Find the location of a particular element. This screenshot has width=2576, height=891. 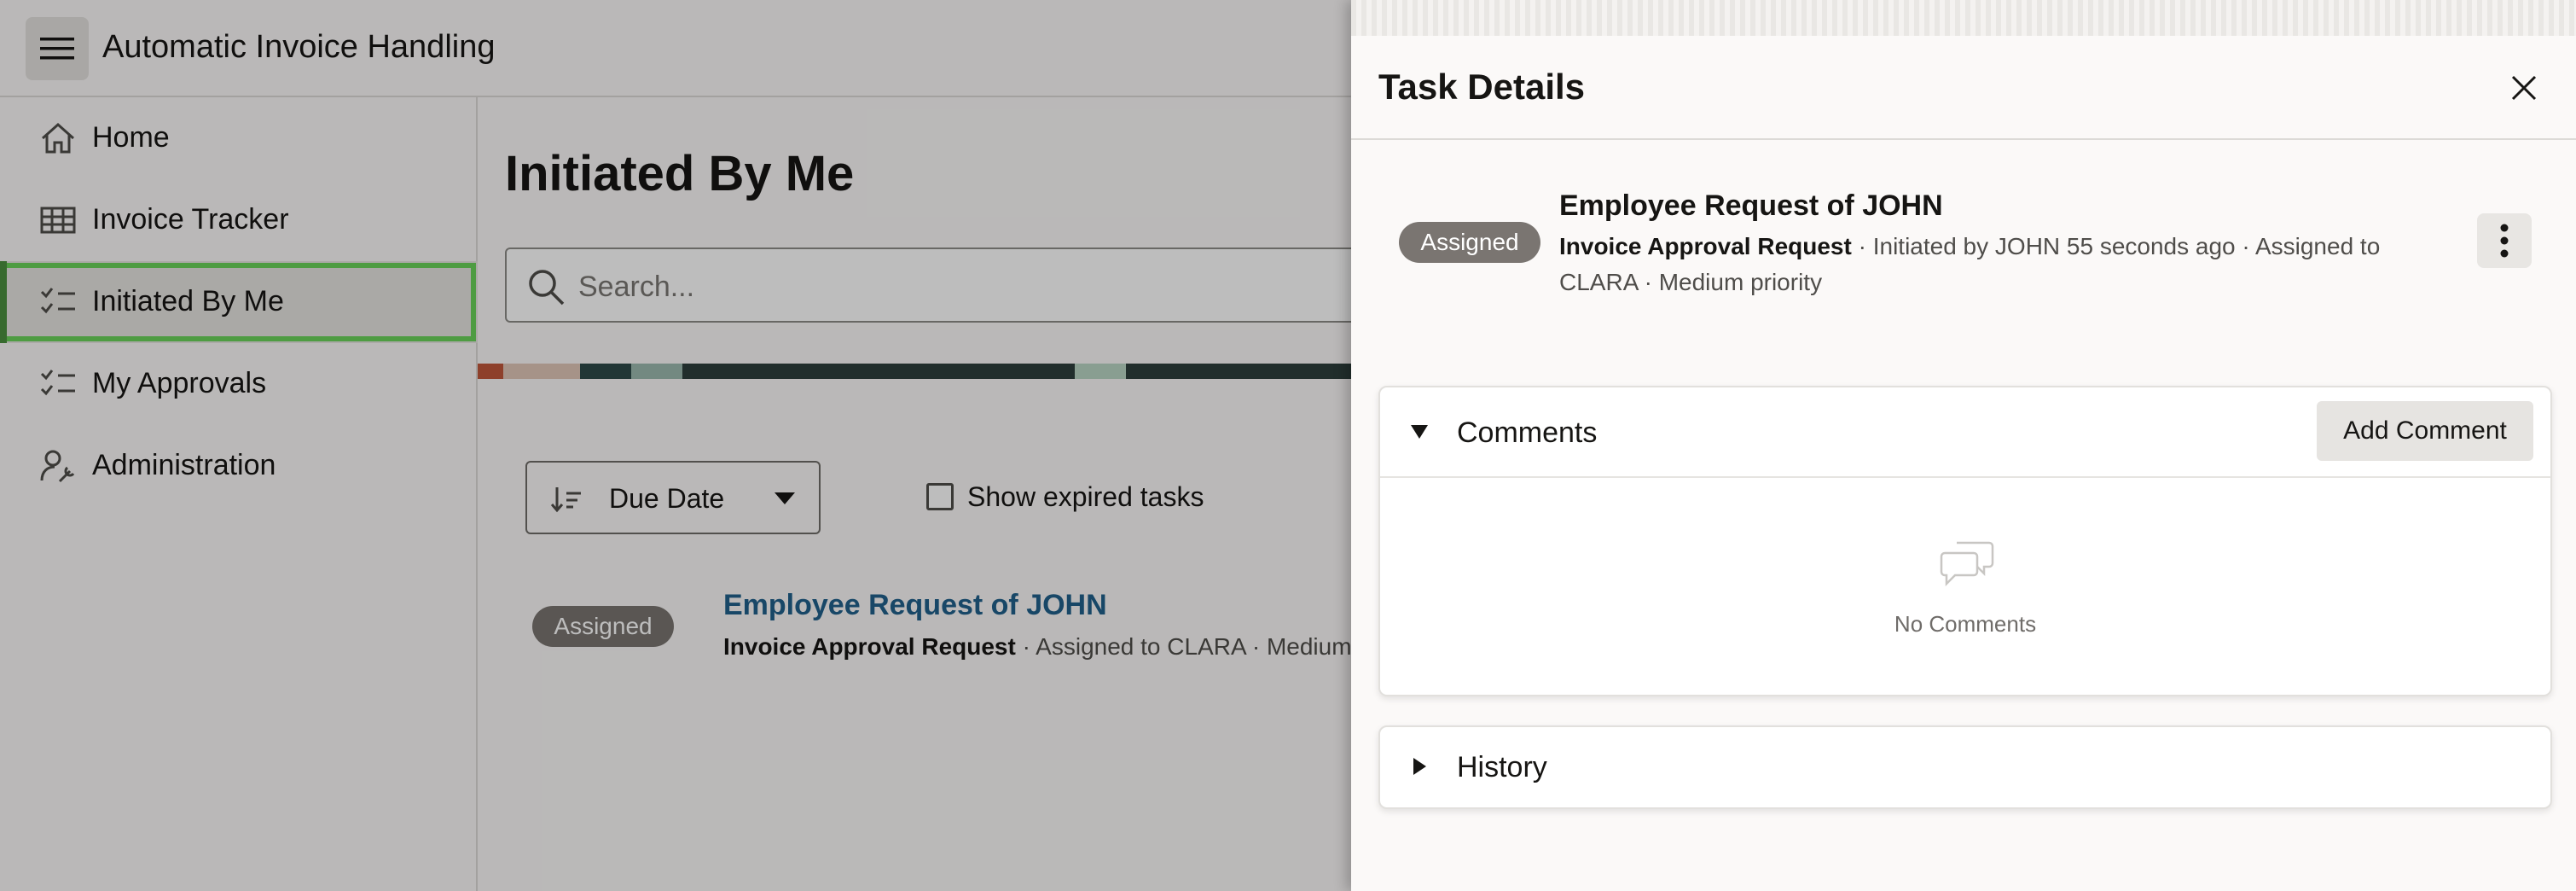

task-detail-title: Employee Request of JOHN is located at coordinates (1751, 205).